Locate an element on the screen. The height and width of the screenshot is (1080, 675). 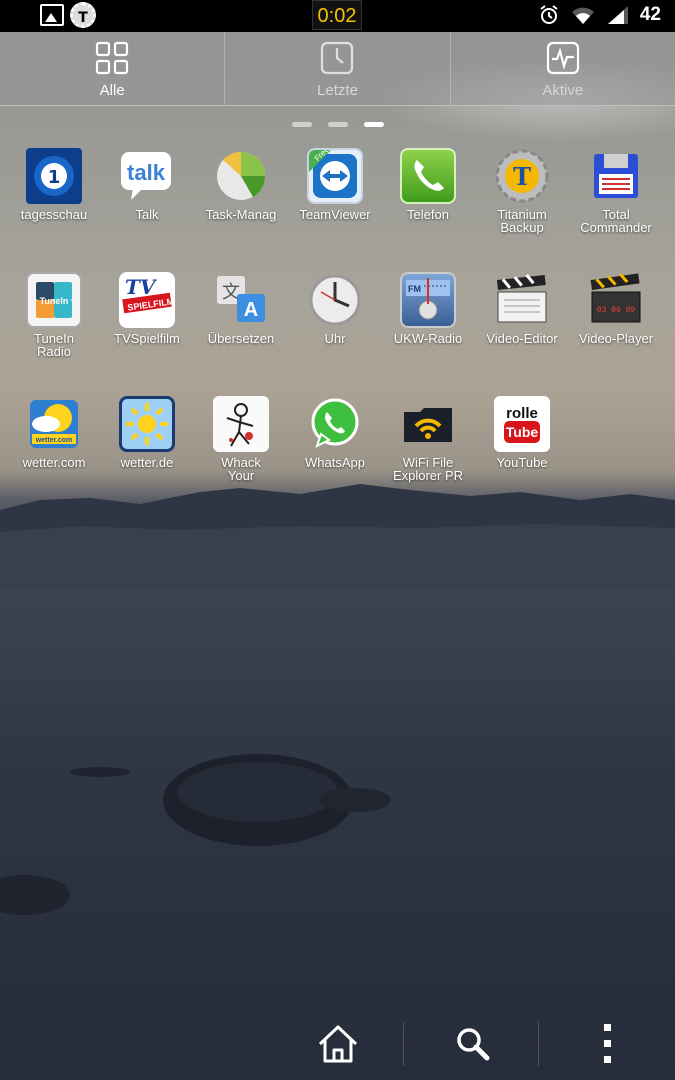
menu-icon is located at coordinates (607, 1043).